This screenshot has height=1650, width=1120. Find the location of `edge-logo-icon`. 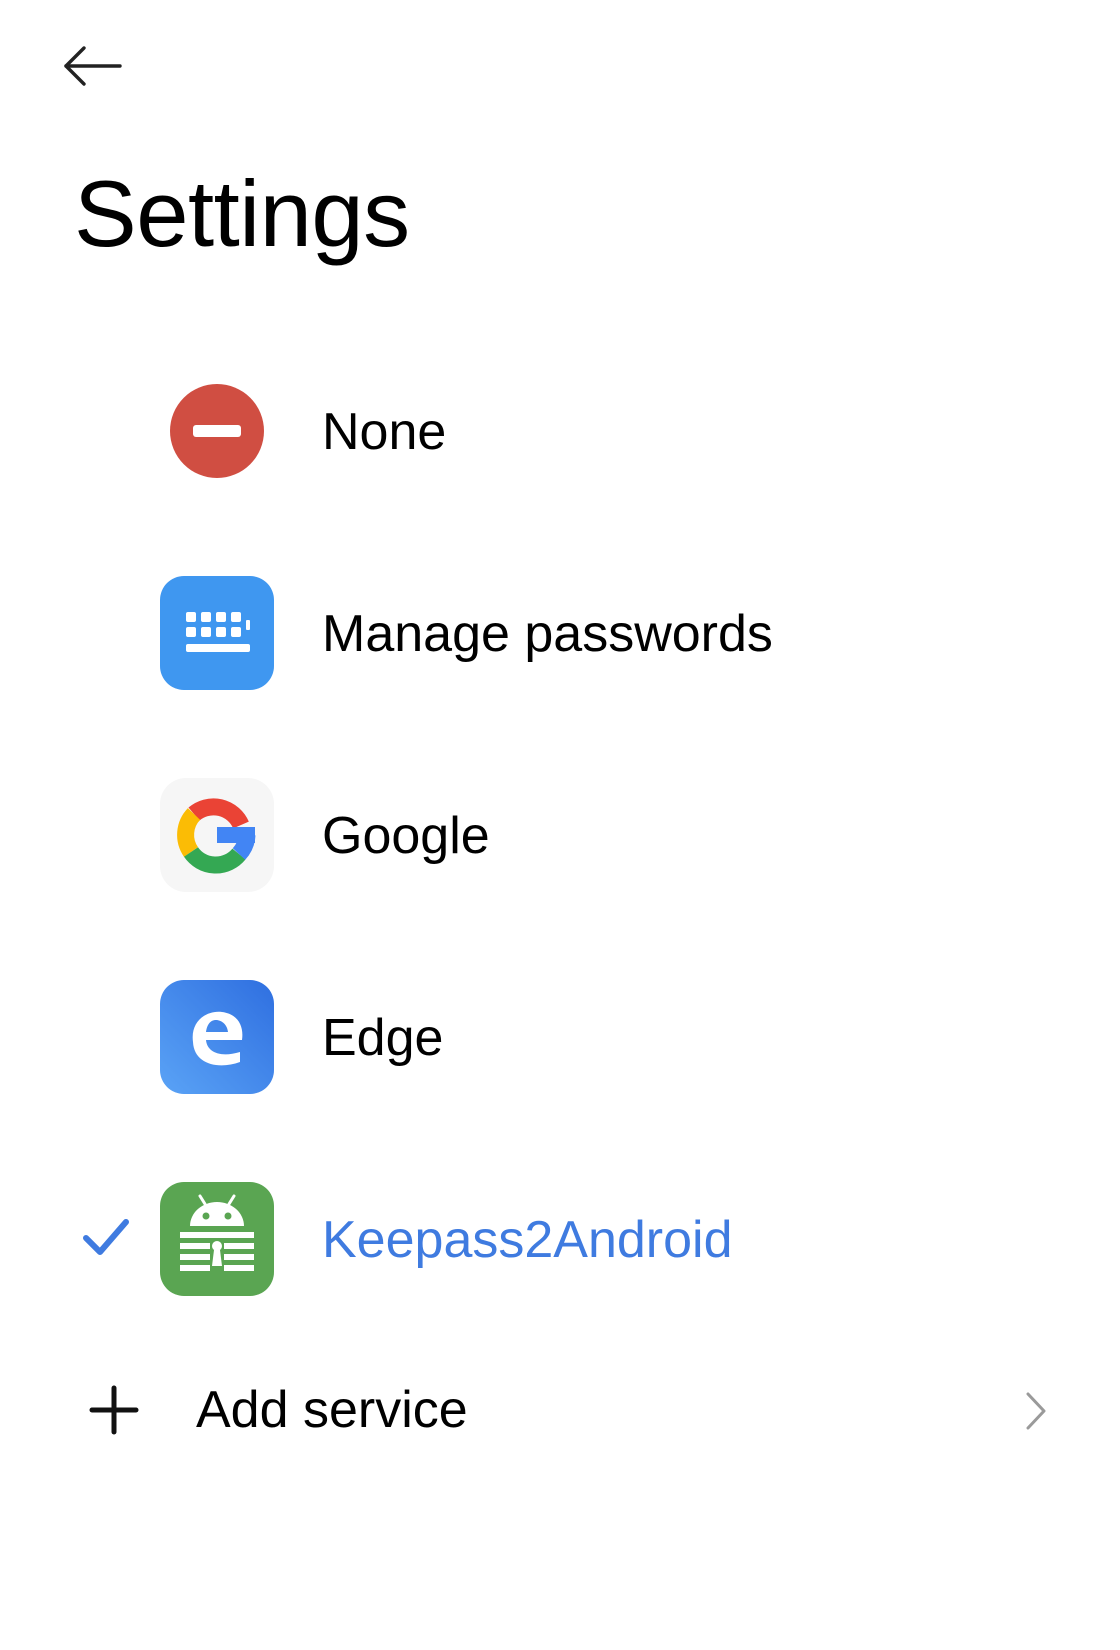

edge-logo-icon is located at coordinates (217, 1037).